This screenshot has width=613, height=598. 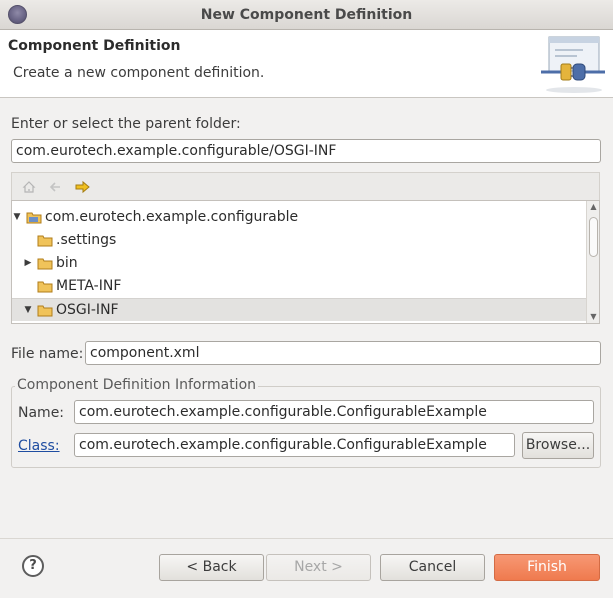 What do you see at coordinates (172, 217) in the screenshot?
I see `tree-item-label: com.eurotech.example.configurable` at bounding box center [172, 217].